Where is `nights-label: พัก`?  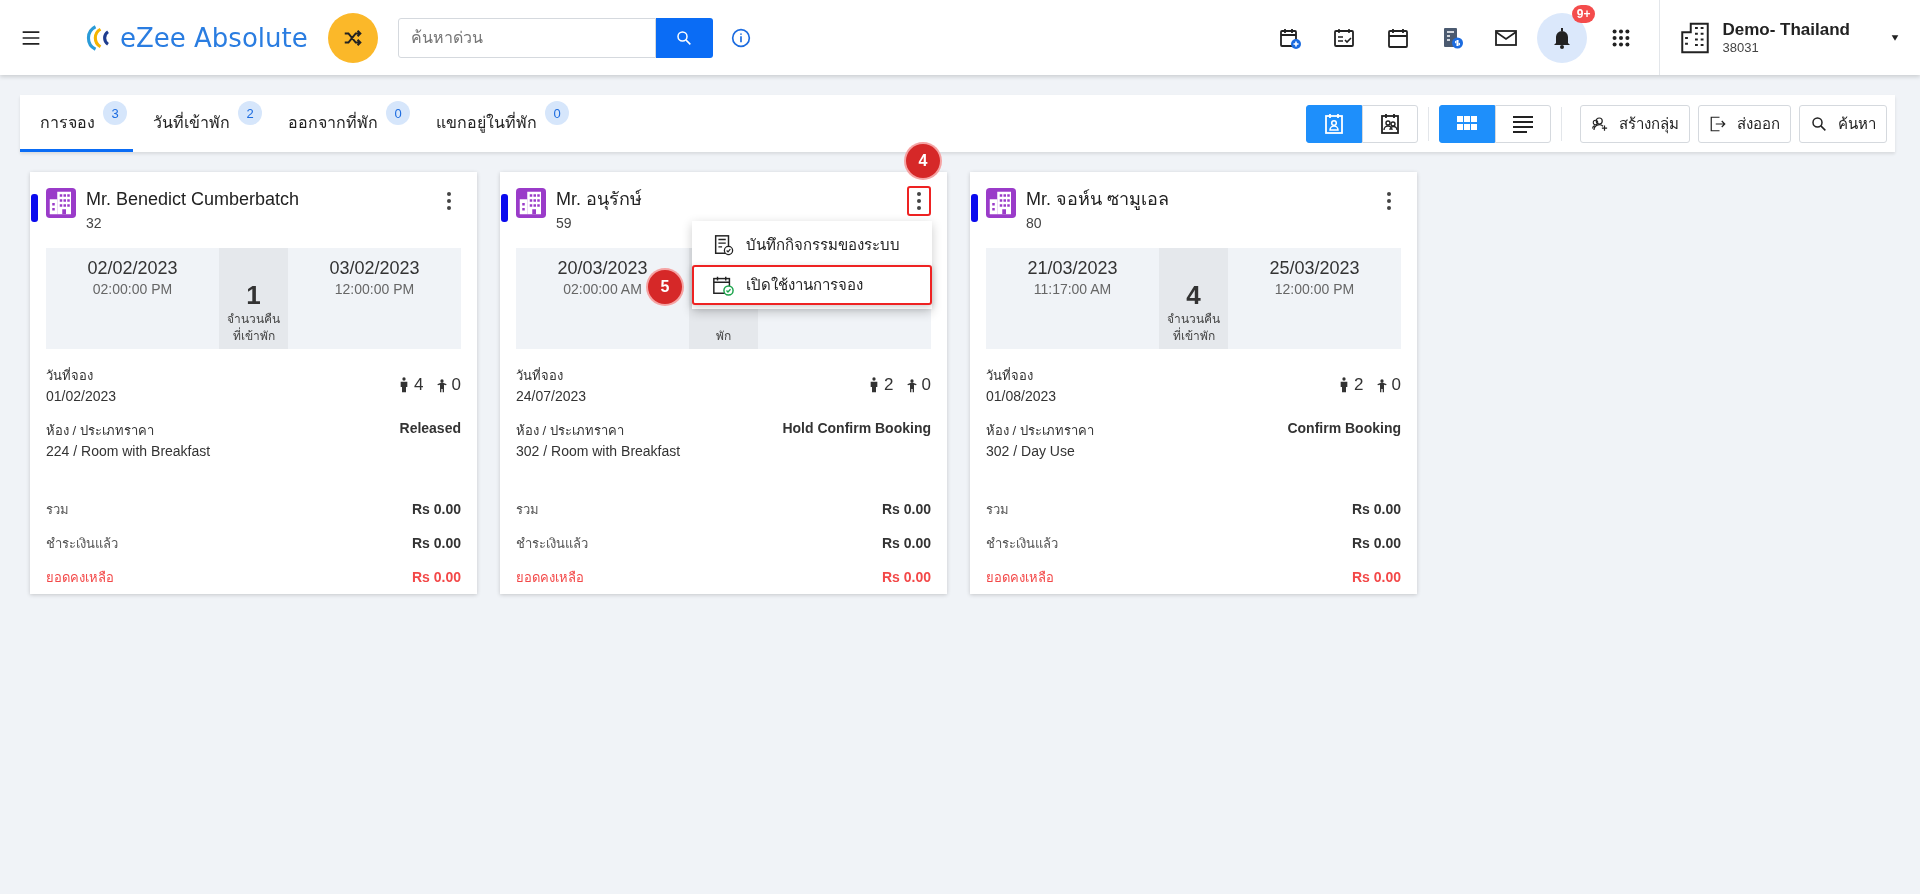 nights-label: พัก is located at coordinates (723, 336).